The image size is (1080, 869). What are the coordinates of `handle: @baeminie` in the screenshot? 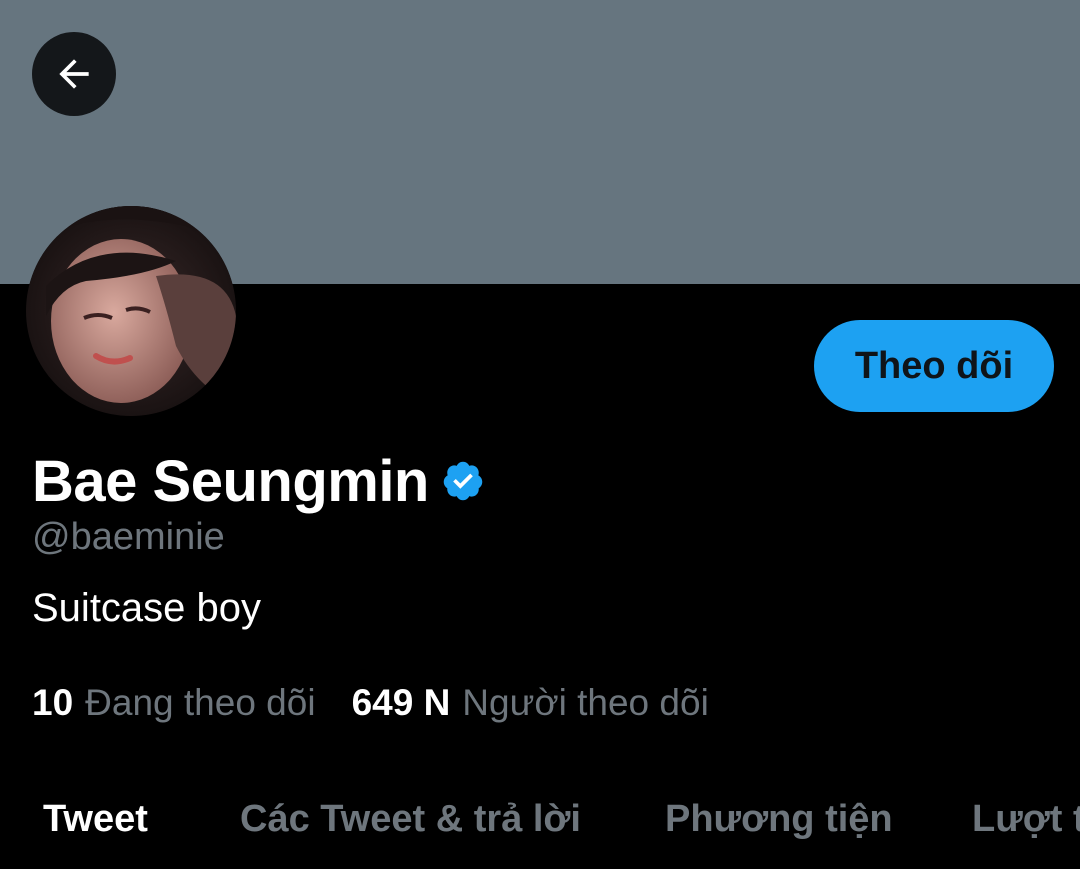 It's located at (128, 537).